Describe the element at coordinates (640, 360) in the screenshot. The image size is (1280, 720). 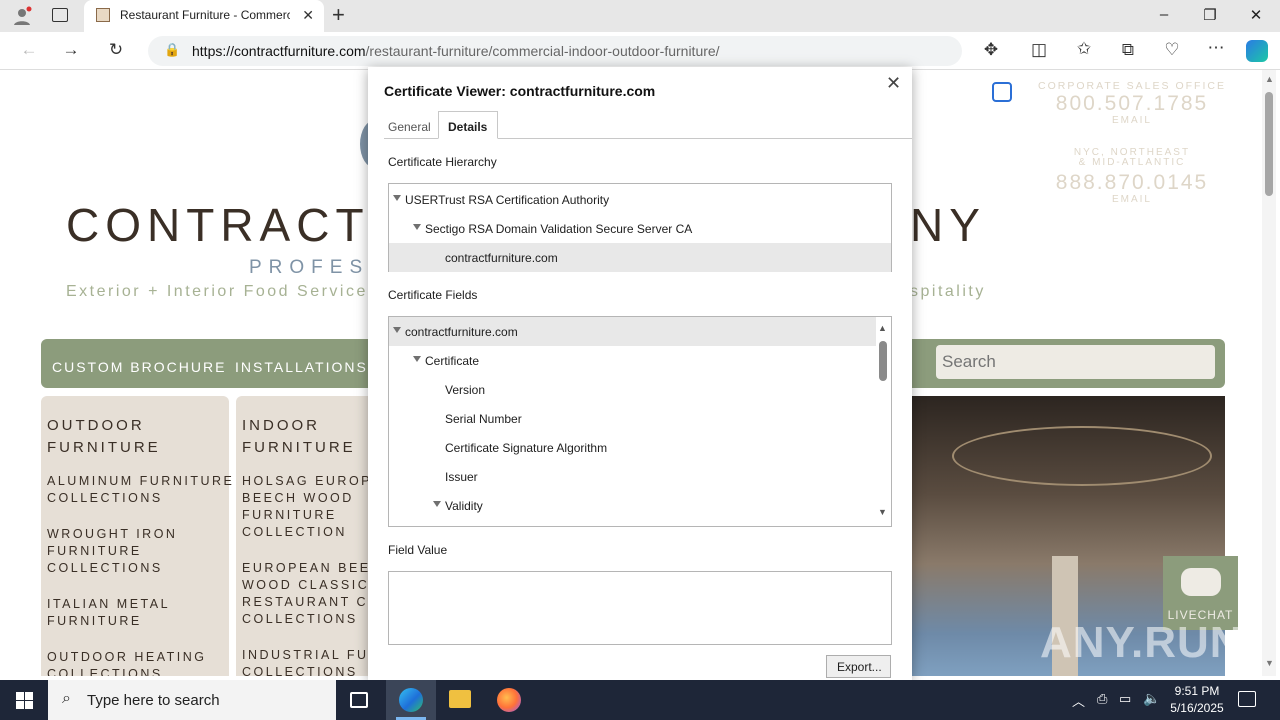
I see `field-item-certificate: Certificate` at that location.